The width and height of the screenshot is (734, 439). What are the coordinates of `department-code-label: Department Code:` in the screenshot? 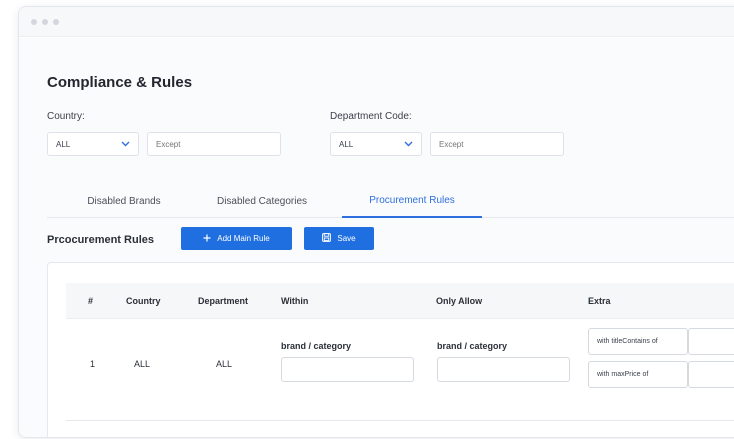 It's located at (371, 116).